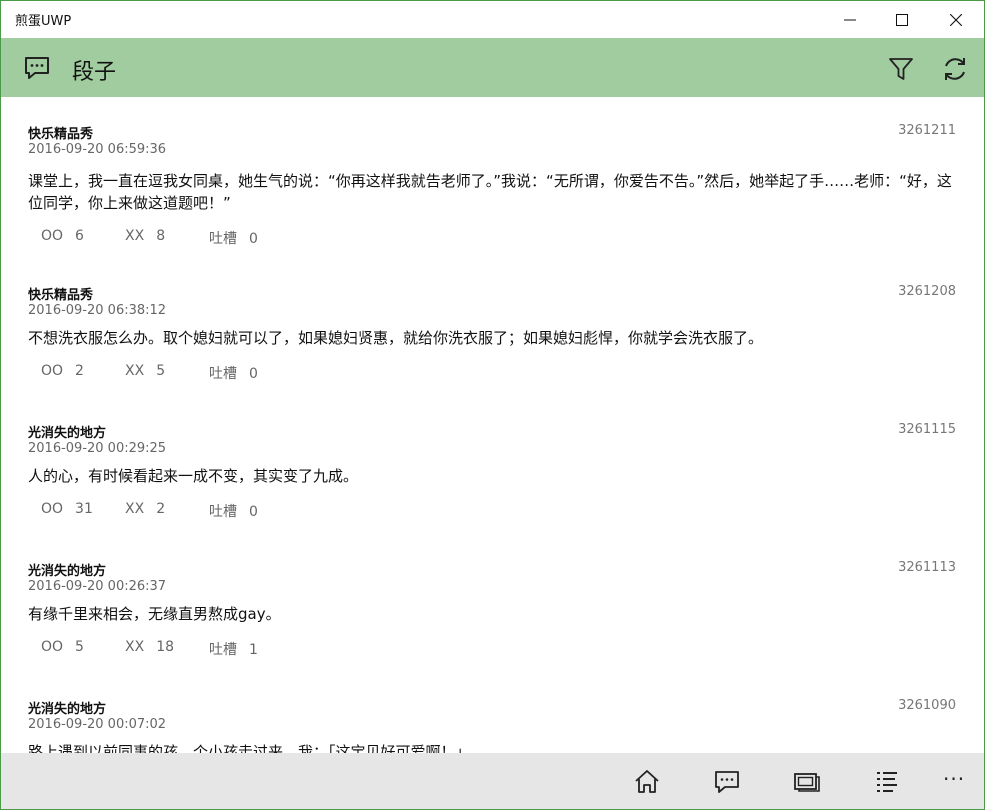  What do you see at coordinates (97, 310) in the screenshot?
I see `post-time: 2016-09-20 06:38:12` at bounding box center [97, 310].